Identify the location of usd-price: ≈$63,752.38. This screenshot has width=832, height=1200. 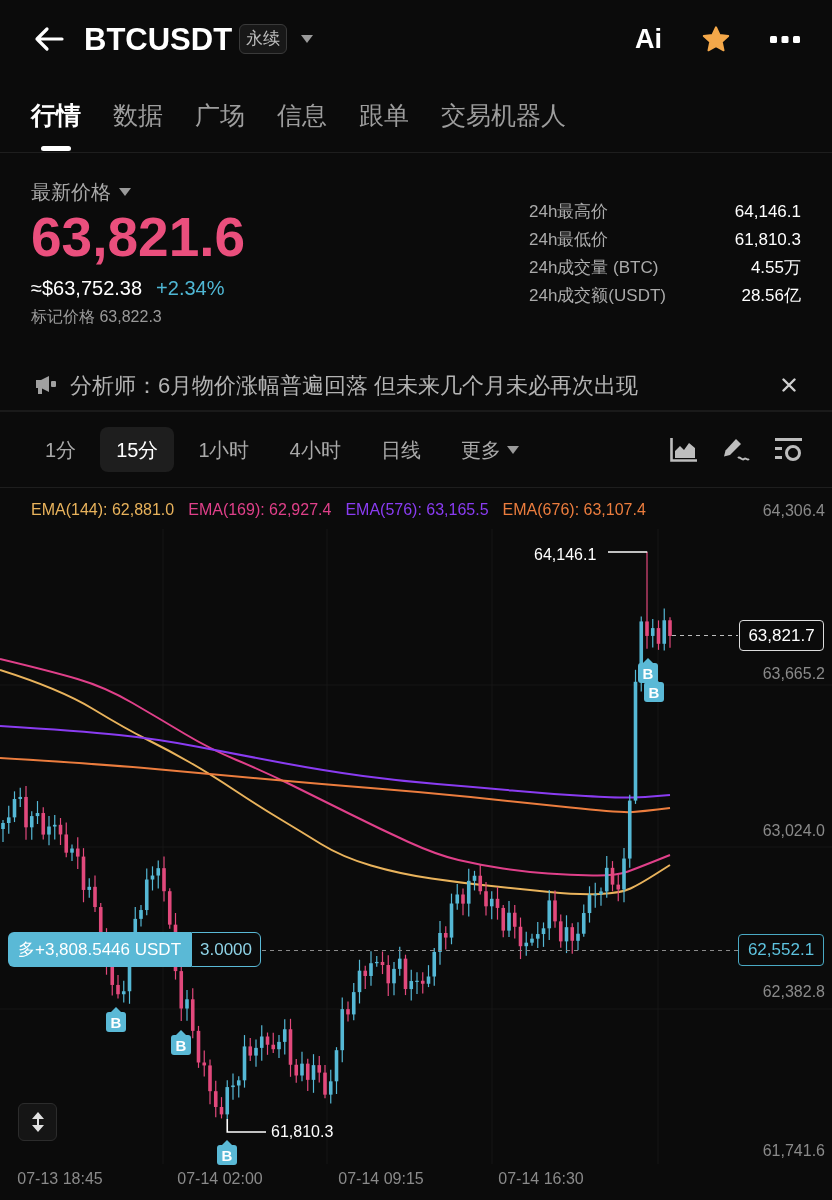
(87, 288).